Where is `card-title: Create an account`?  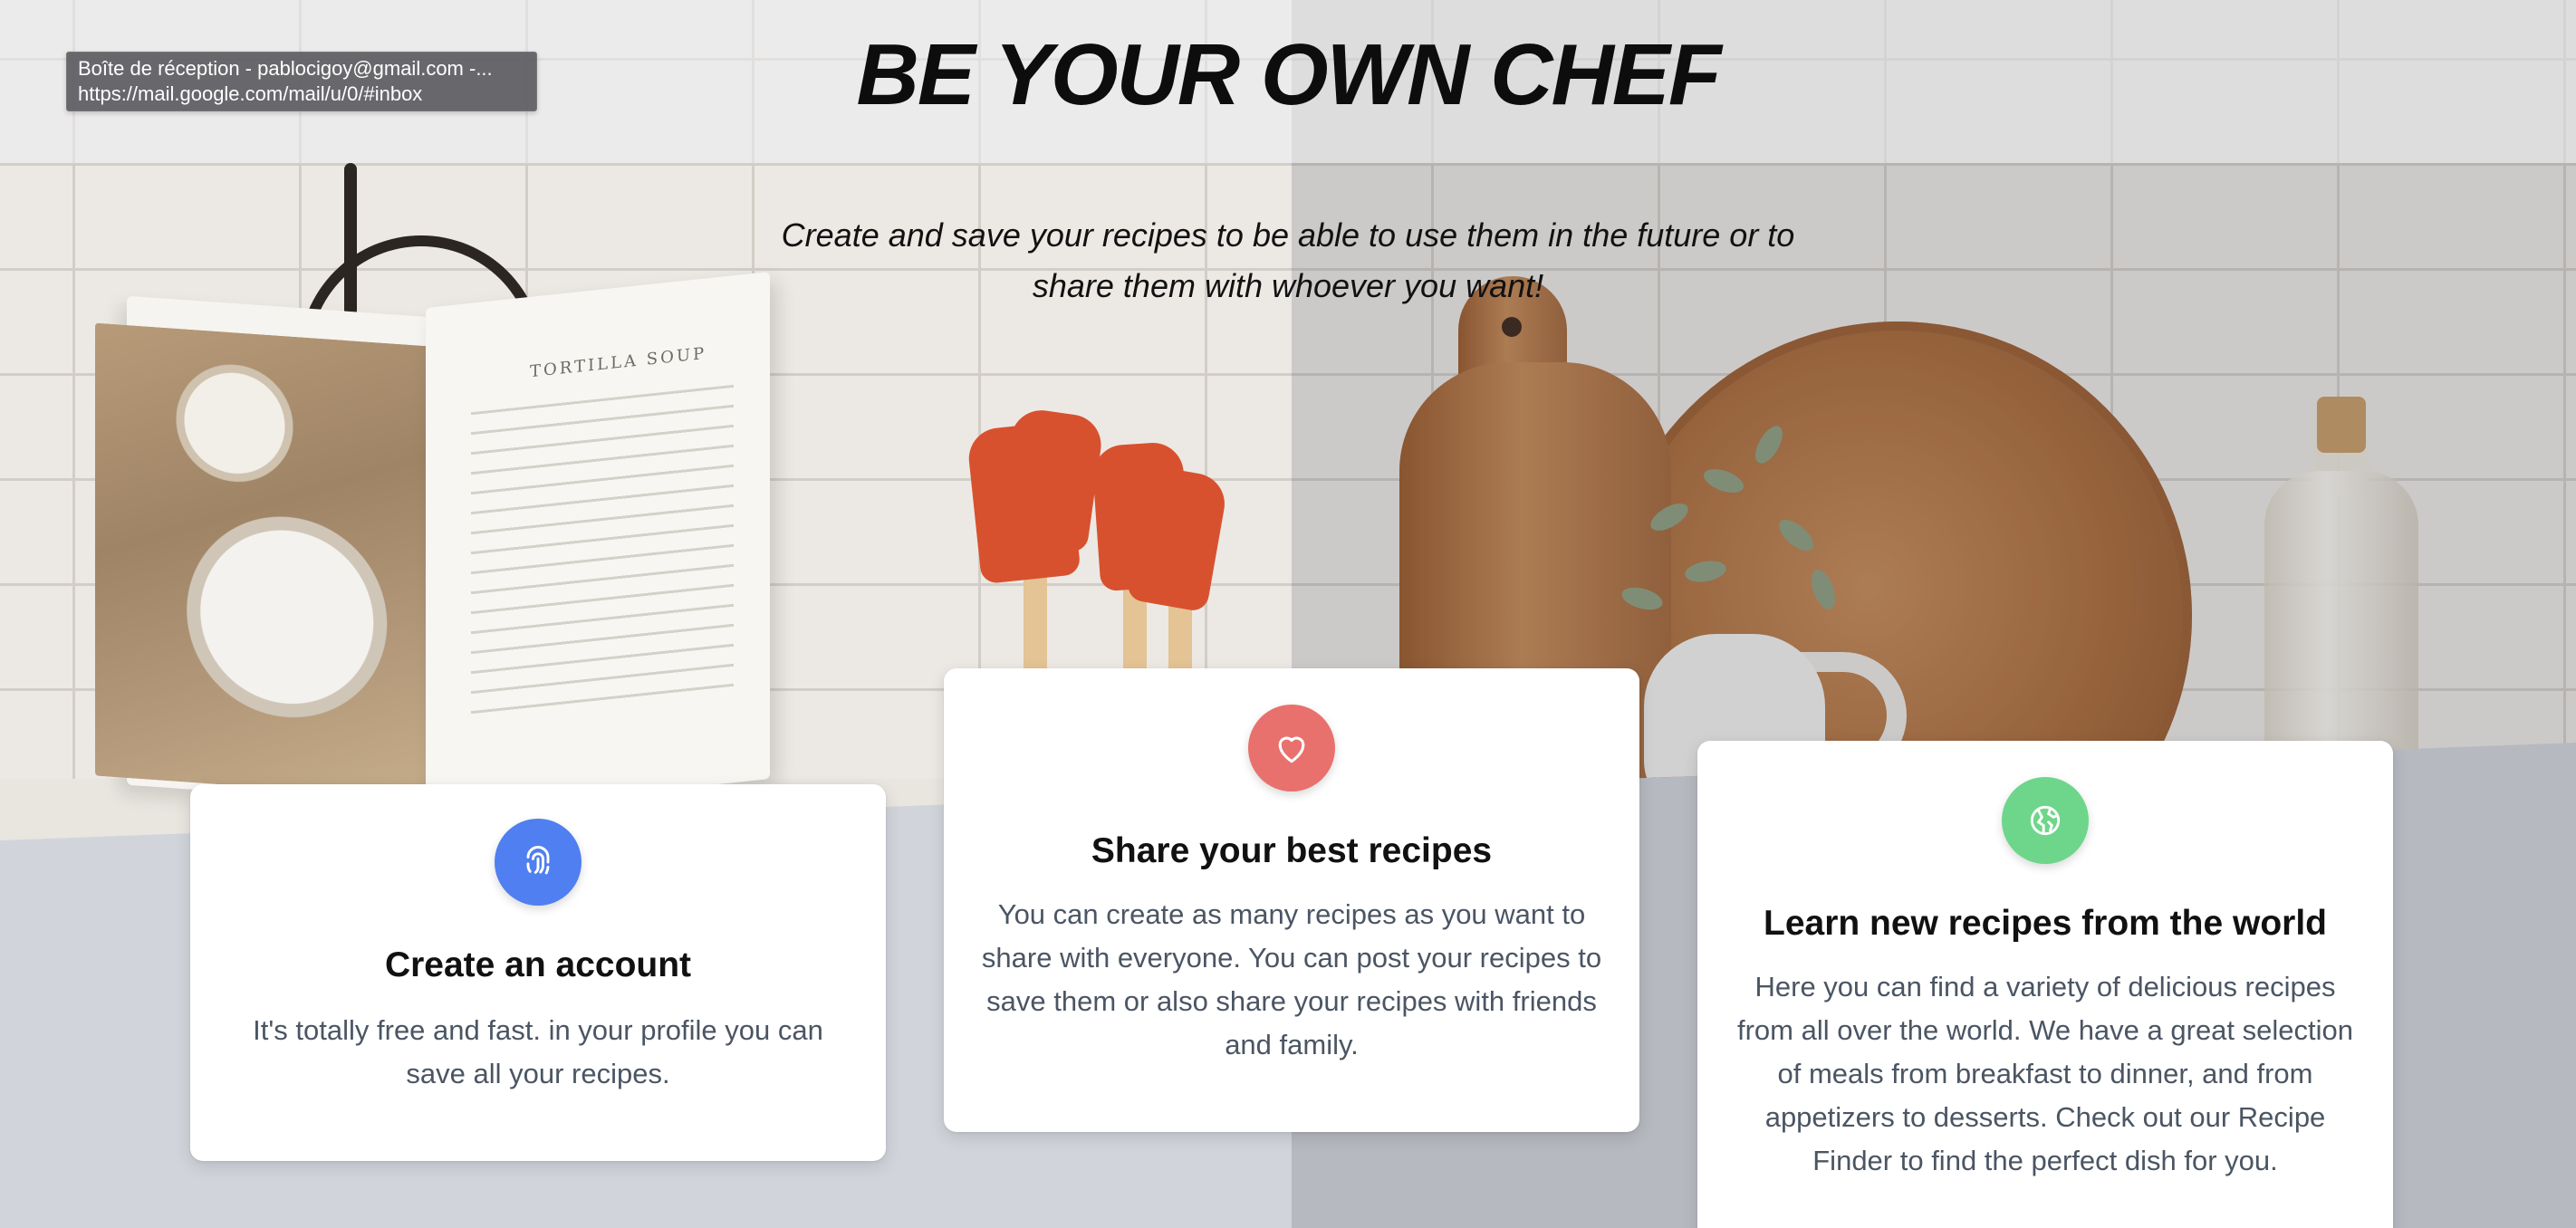 card-title: Create an account is located at coordinates (538, 965).